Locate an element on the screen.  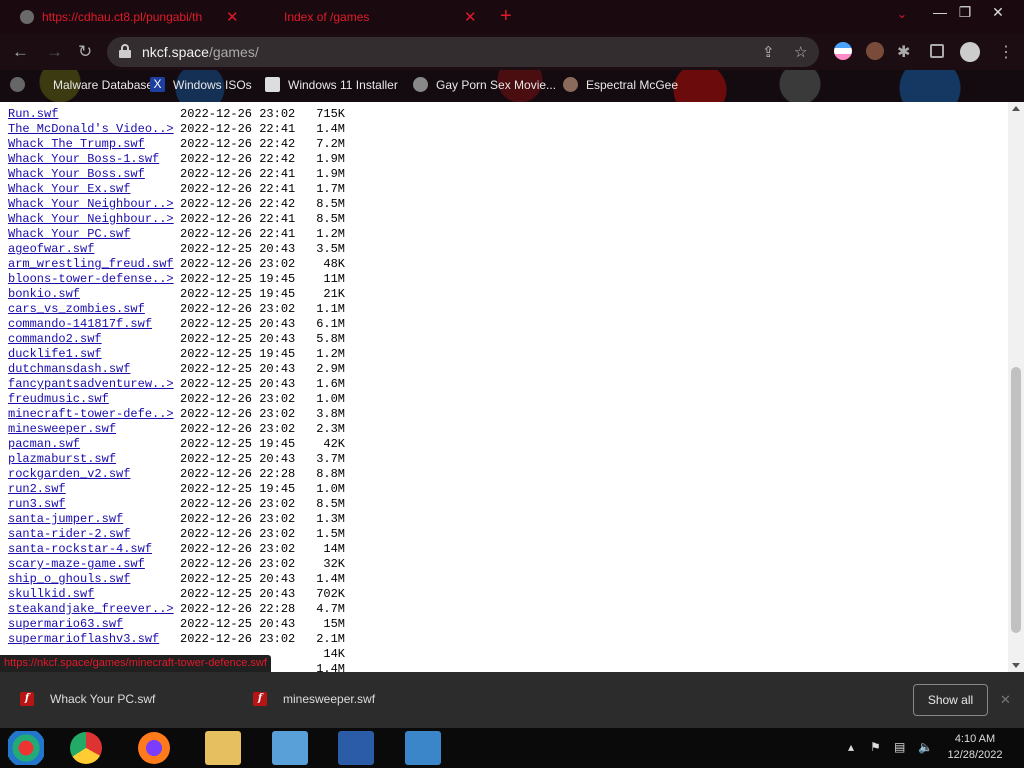
file-link: Whack Your Boss.swf is located at coordinates (94, 174).